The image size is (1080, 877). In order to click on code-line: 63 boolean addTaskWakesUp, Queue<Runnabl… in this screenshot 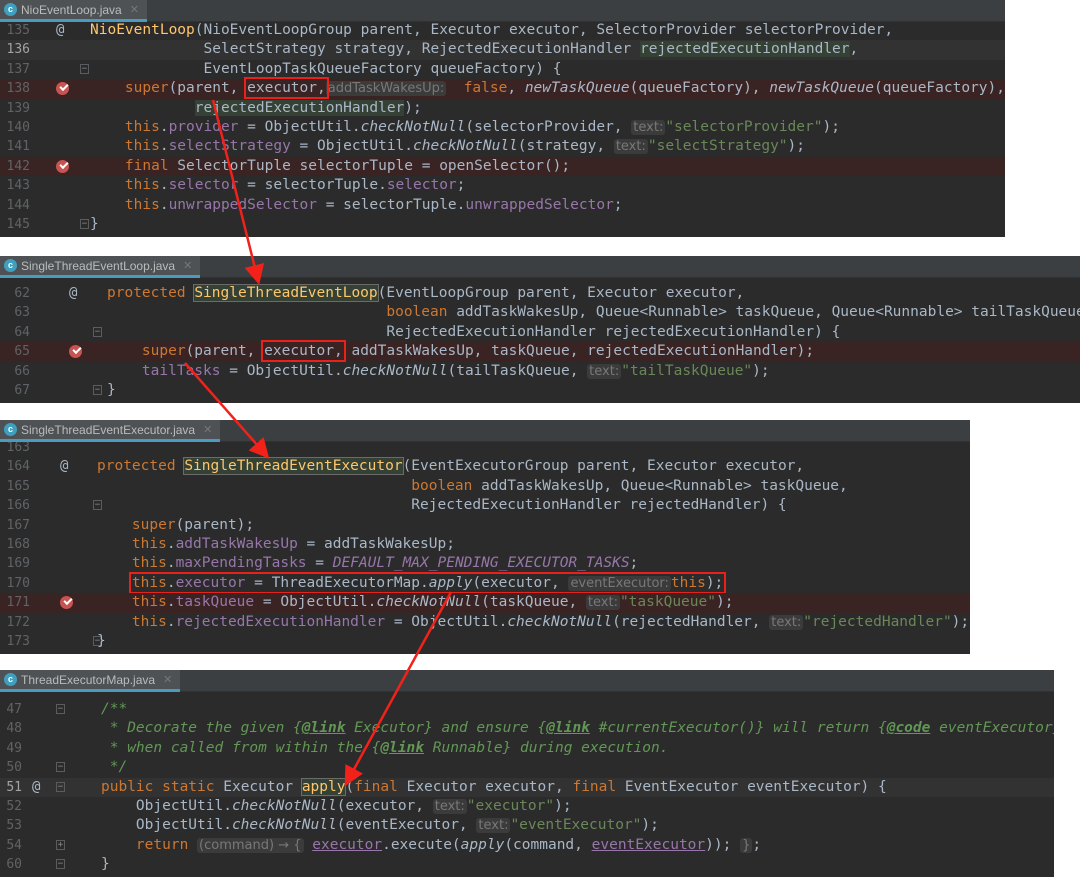, I will do `click(540, 312)`.